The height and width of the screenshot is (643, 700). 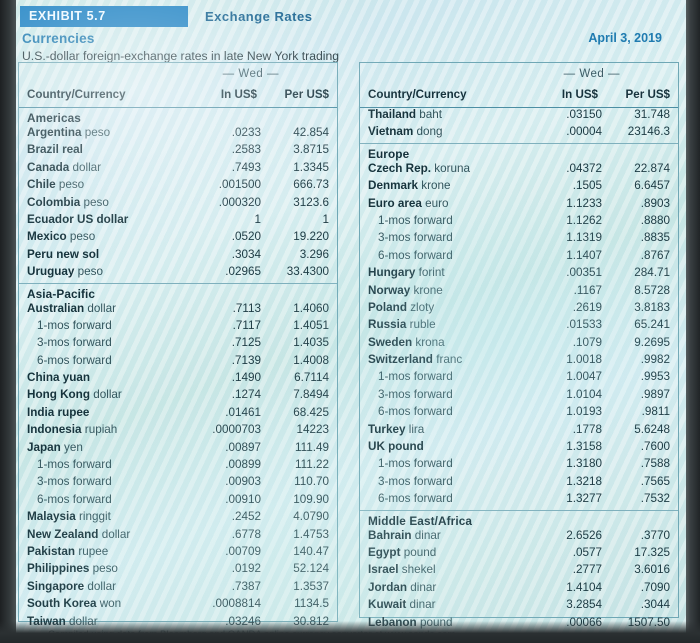 I want to click on currency-name: Russia ruble, so click(x=402, y=325).